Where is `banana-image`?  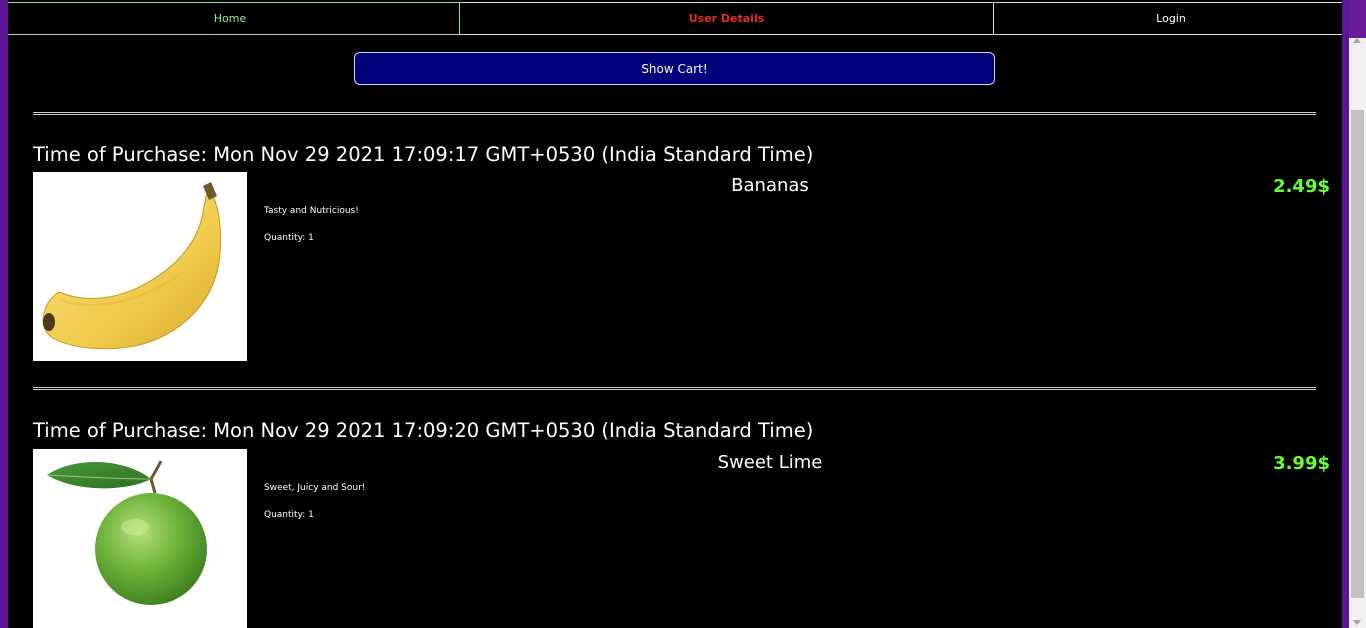 banana-image is located at coordinates (140, 266).